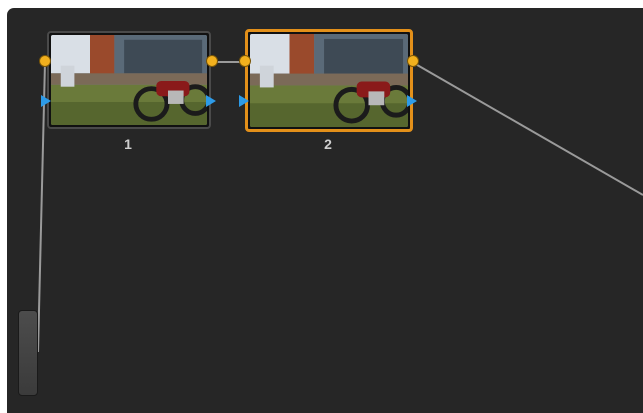 Image resolution: width=643 pixels, height=413 pixels. What do you see at coordinates (412, 101) in the screenshot?
I see `node-2-key-output-port` at bounding box center [412, 101].